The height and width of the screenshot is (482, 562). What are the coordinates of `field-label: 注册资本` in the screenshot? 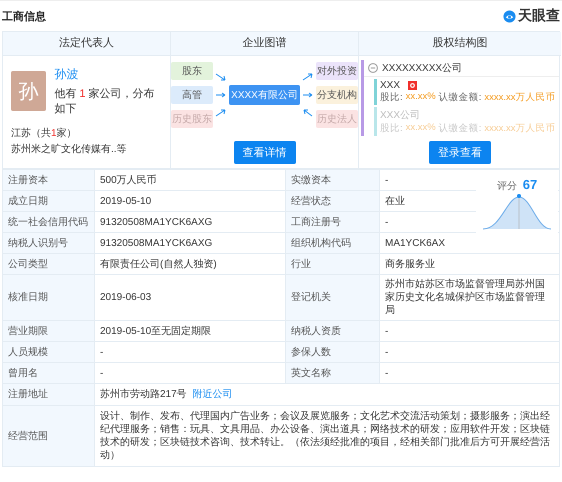 It's located at (28, 180).